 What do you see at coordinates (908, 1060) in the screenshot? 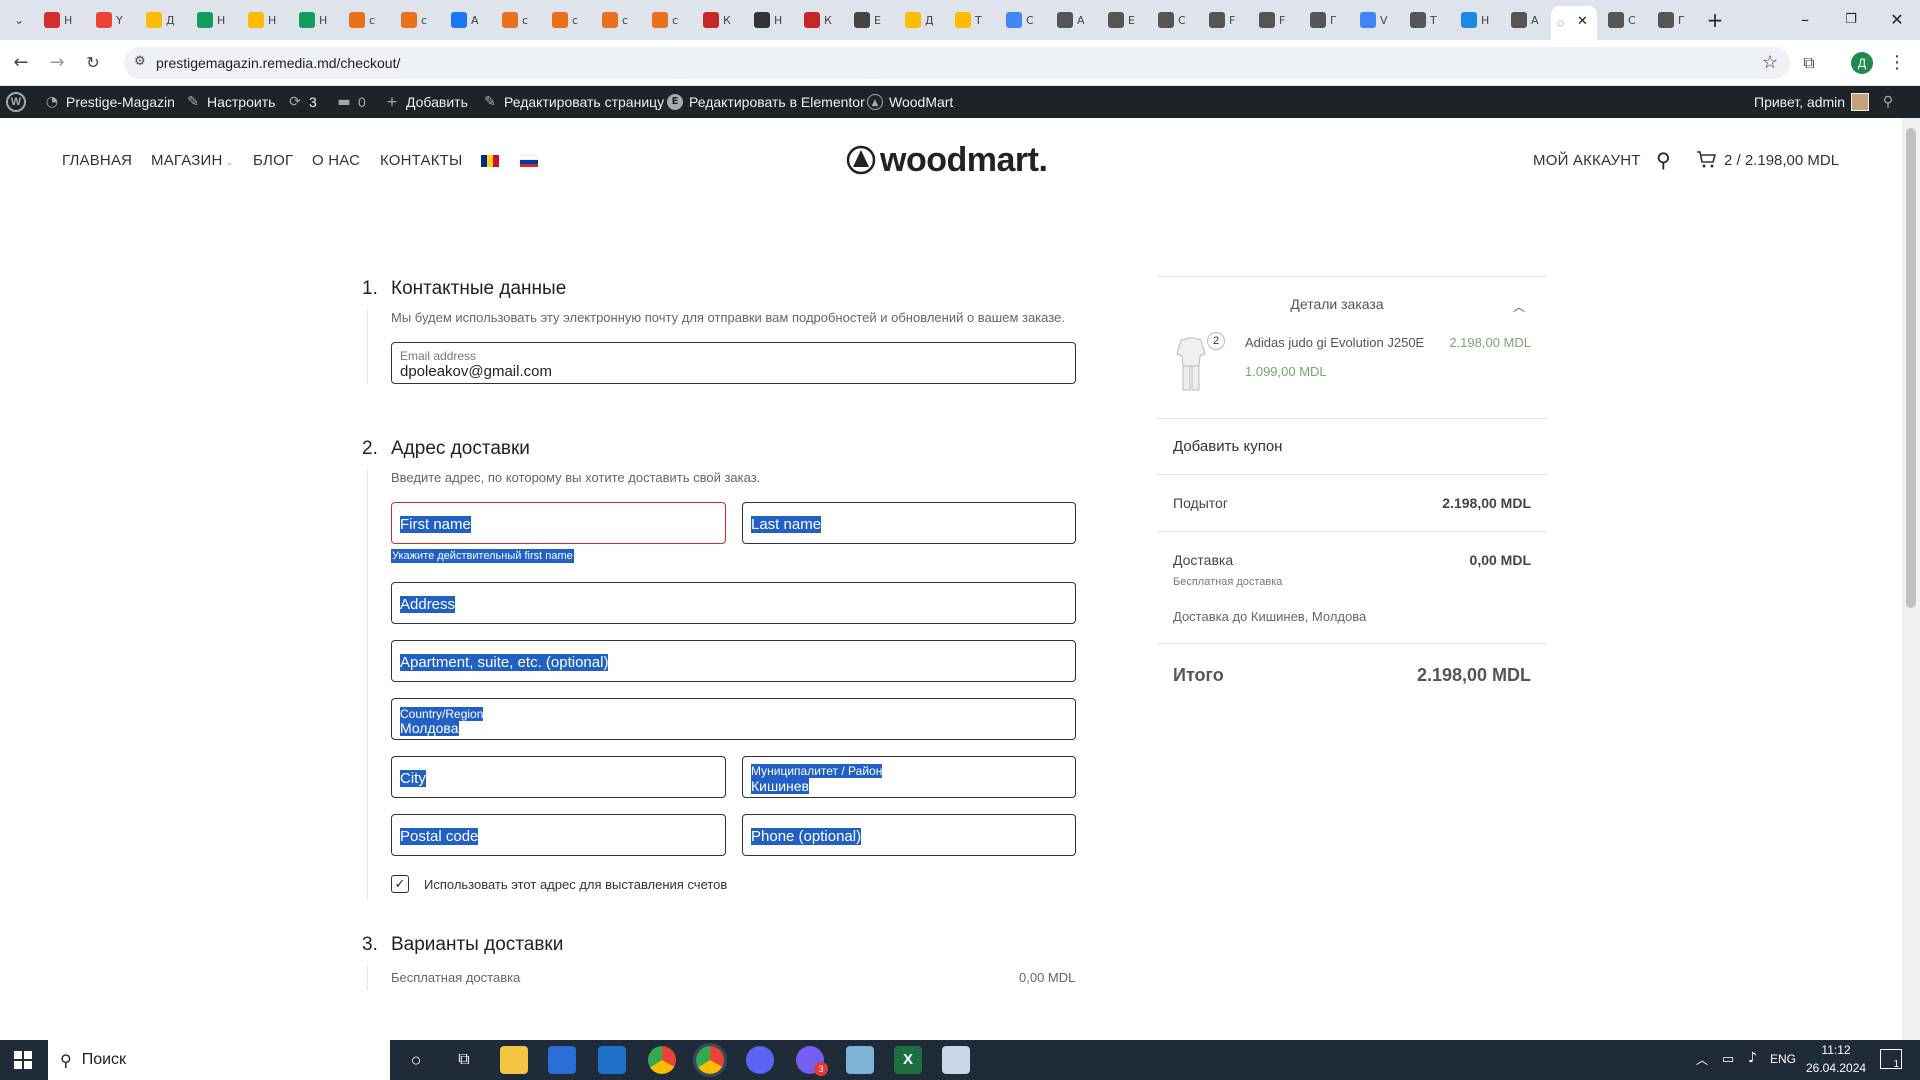
I see `excel-icon: X` at bounding box center [908, 1060].